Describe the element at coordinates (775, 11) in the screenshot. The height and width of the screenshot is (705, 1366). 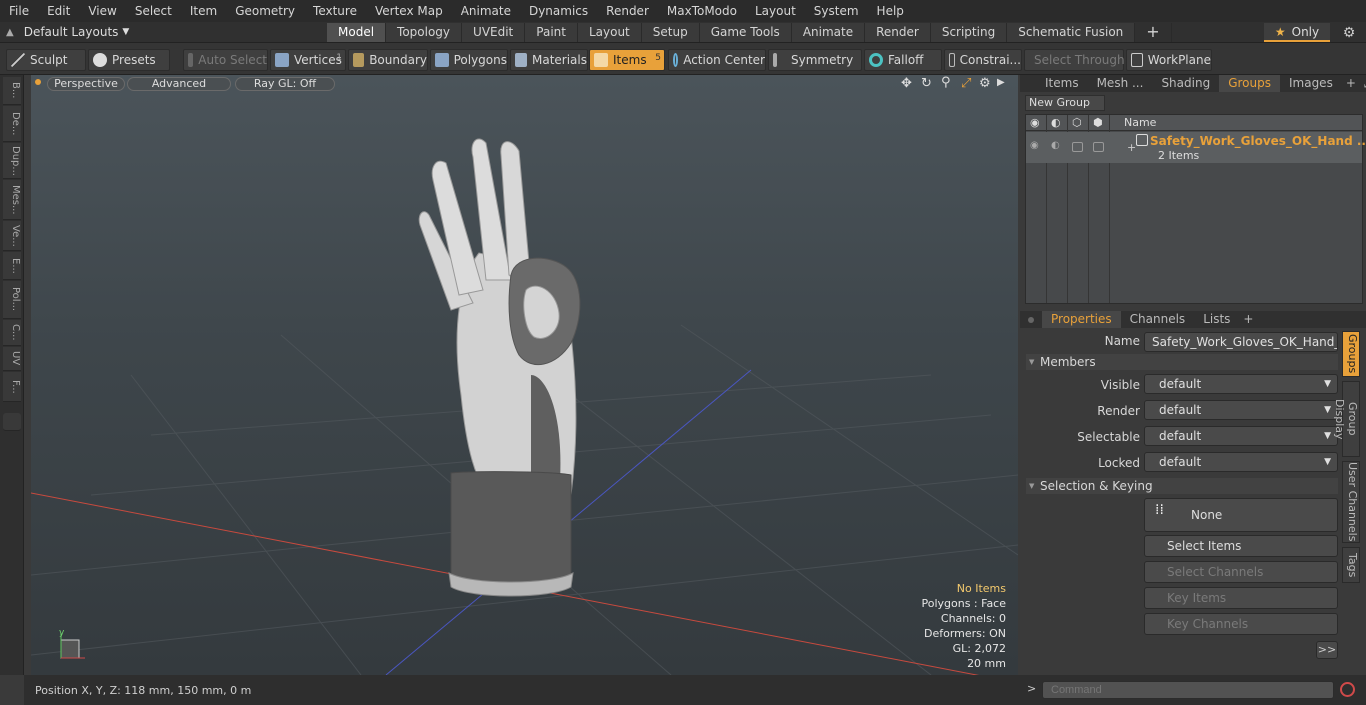
I see `menu-layout: Layout` at that location.